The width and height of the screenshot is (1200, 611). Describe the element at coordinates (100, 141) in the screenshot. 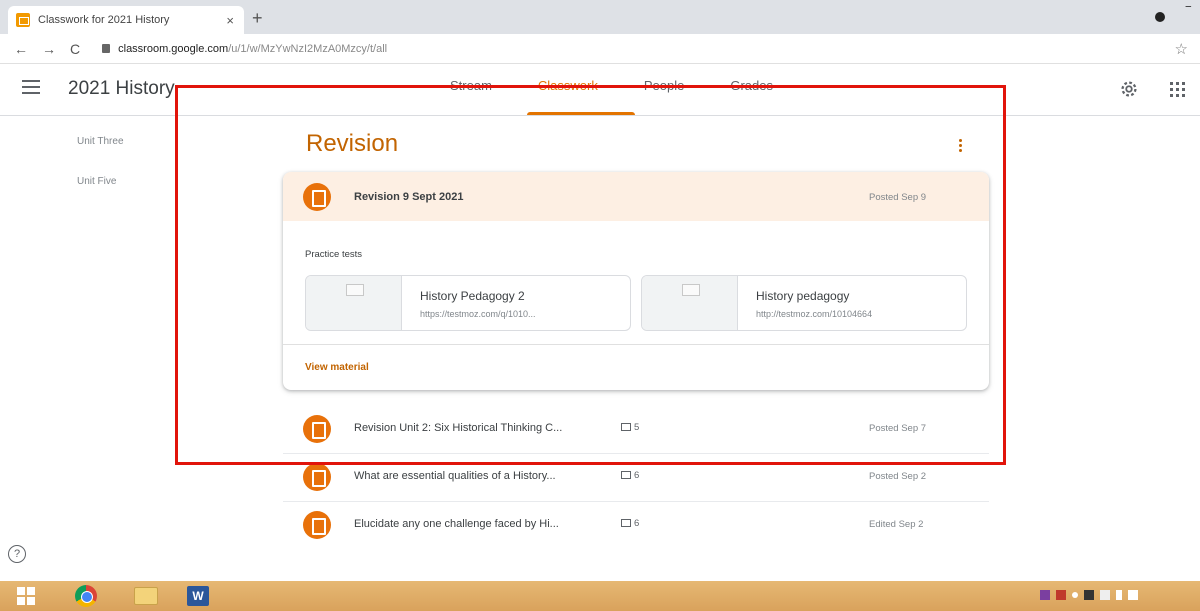

I see `topic-link-unit-three: Unit Three` at that location.